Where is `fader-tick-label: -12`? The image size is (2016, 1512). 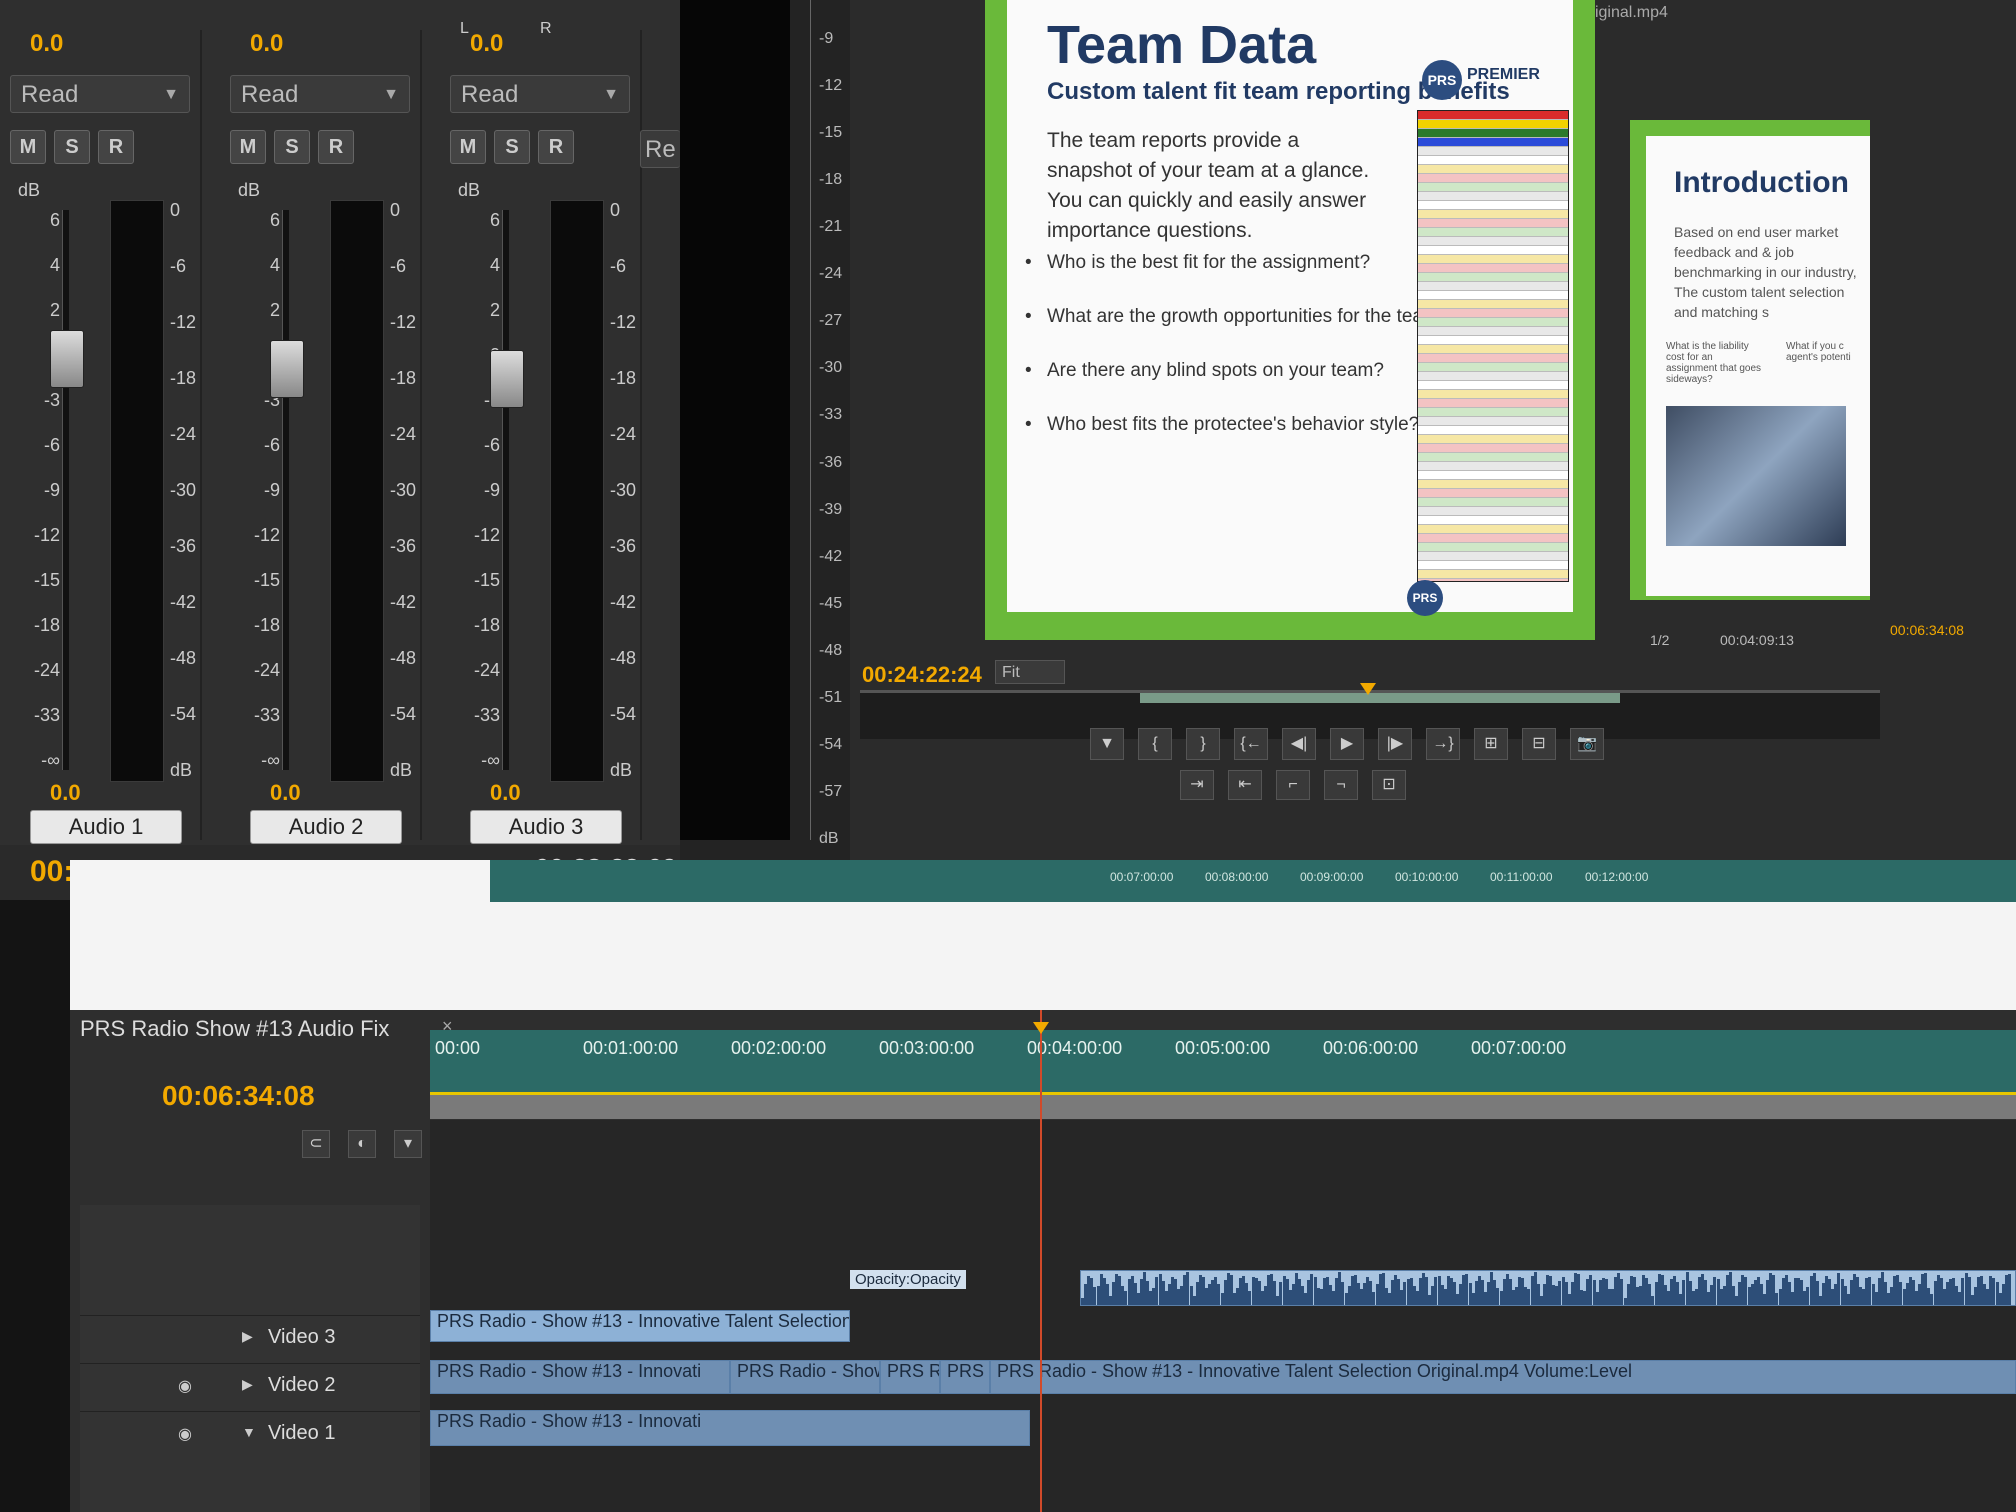
fader-tick-label: -12 is located at coordinates (266, 535).